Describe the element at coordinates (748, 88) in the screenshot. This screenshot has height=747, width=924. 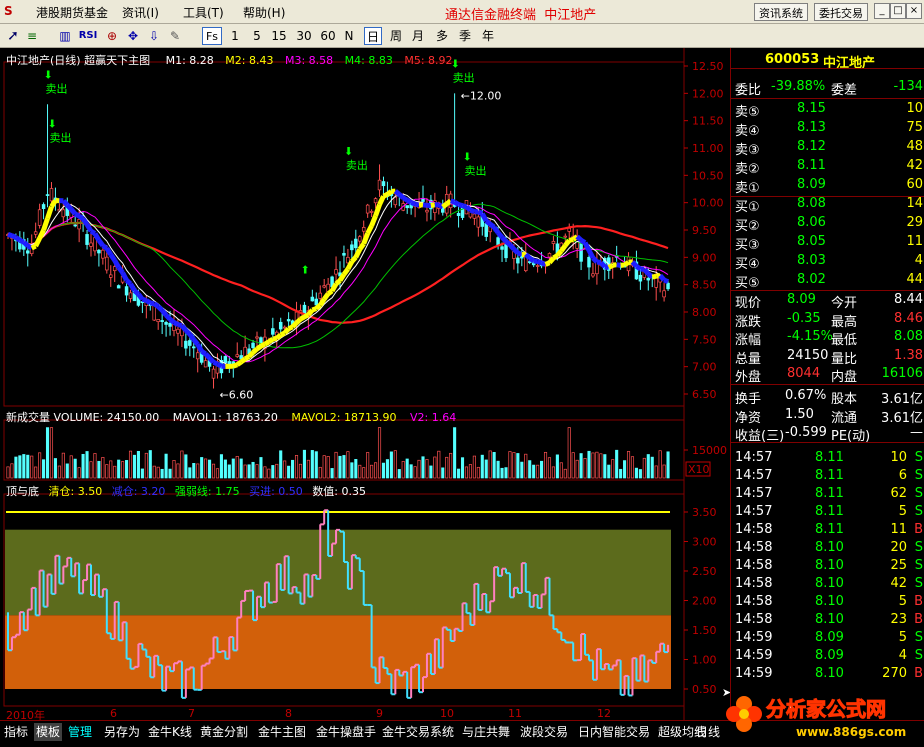
I see `weibi-label: 委比` at that location.